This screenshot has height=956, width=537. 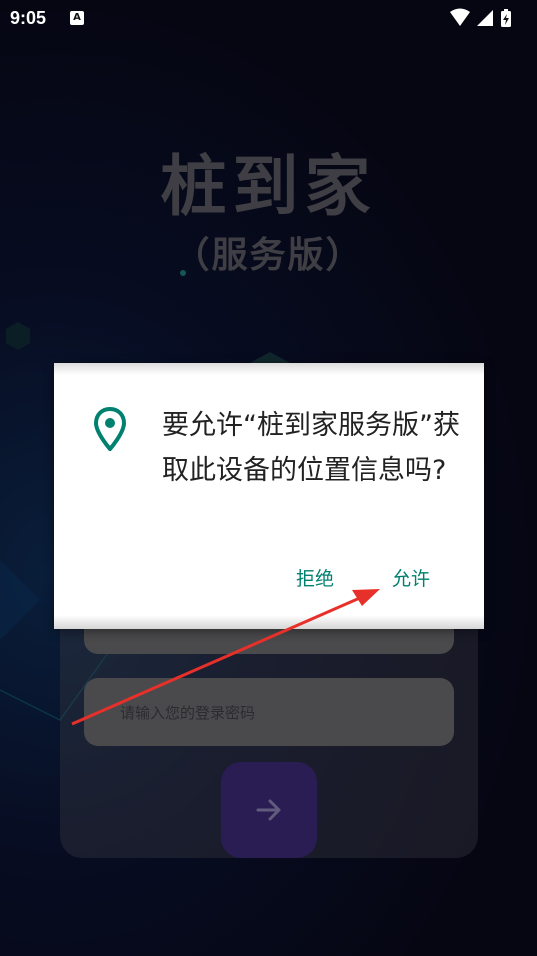 I want to click on status-bar: 9:05 A, so click(x=268, y=18).